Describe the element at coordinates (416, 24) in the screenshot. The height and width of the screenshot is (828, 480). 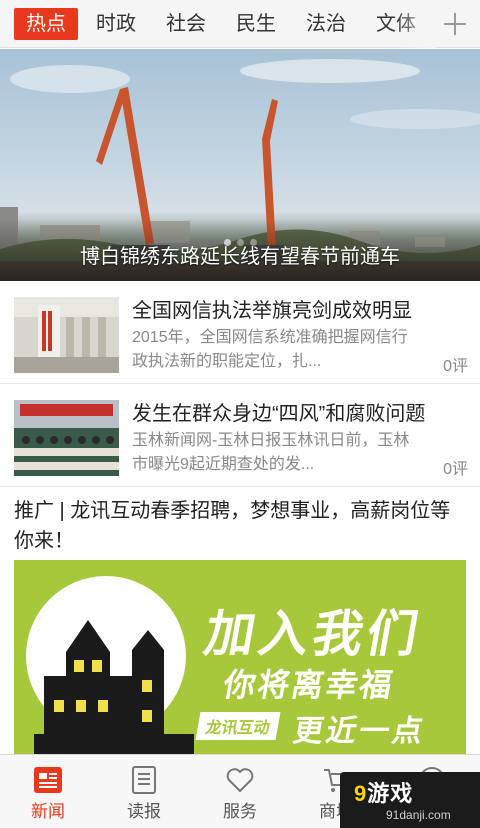
I see `tabs-fade` at that location.